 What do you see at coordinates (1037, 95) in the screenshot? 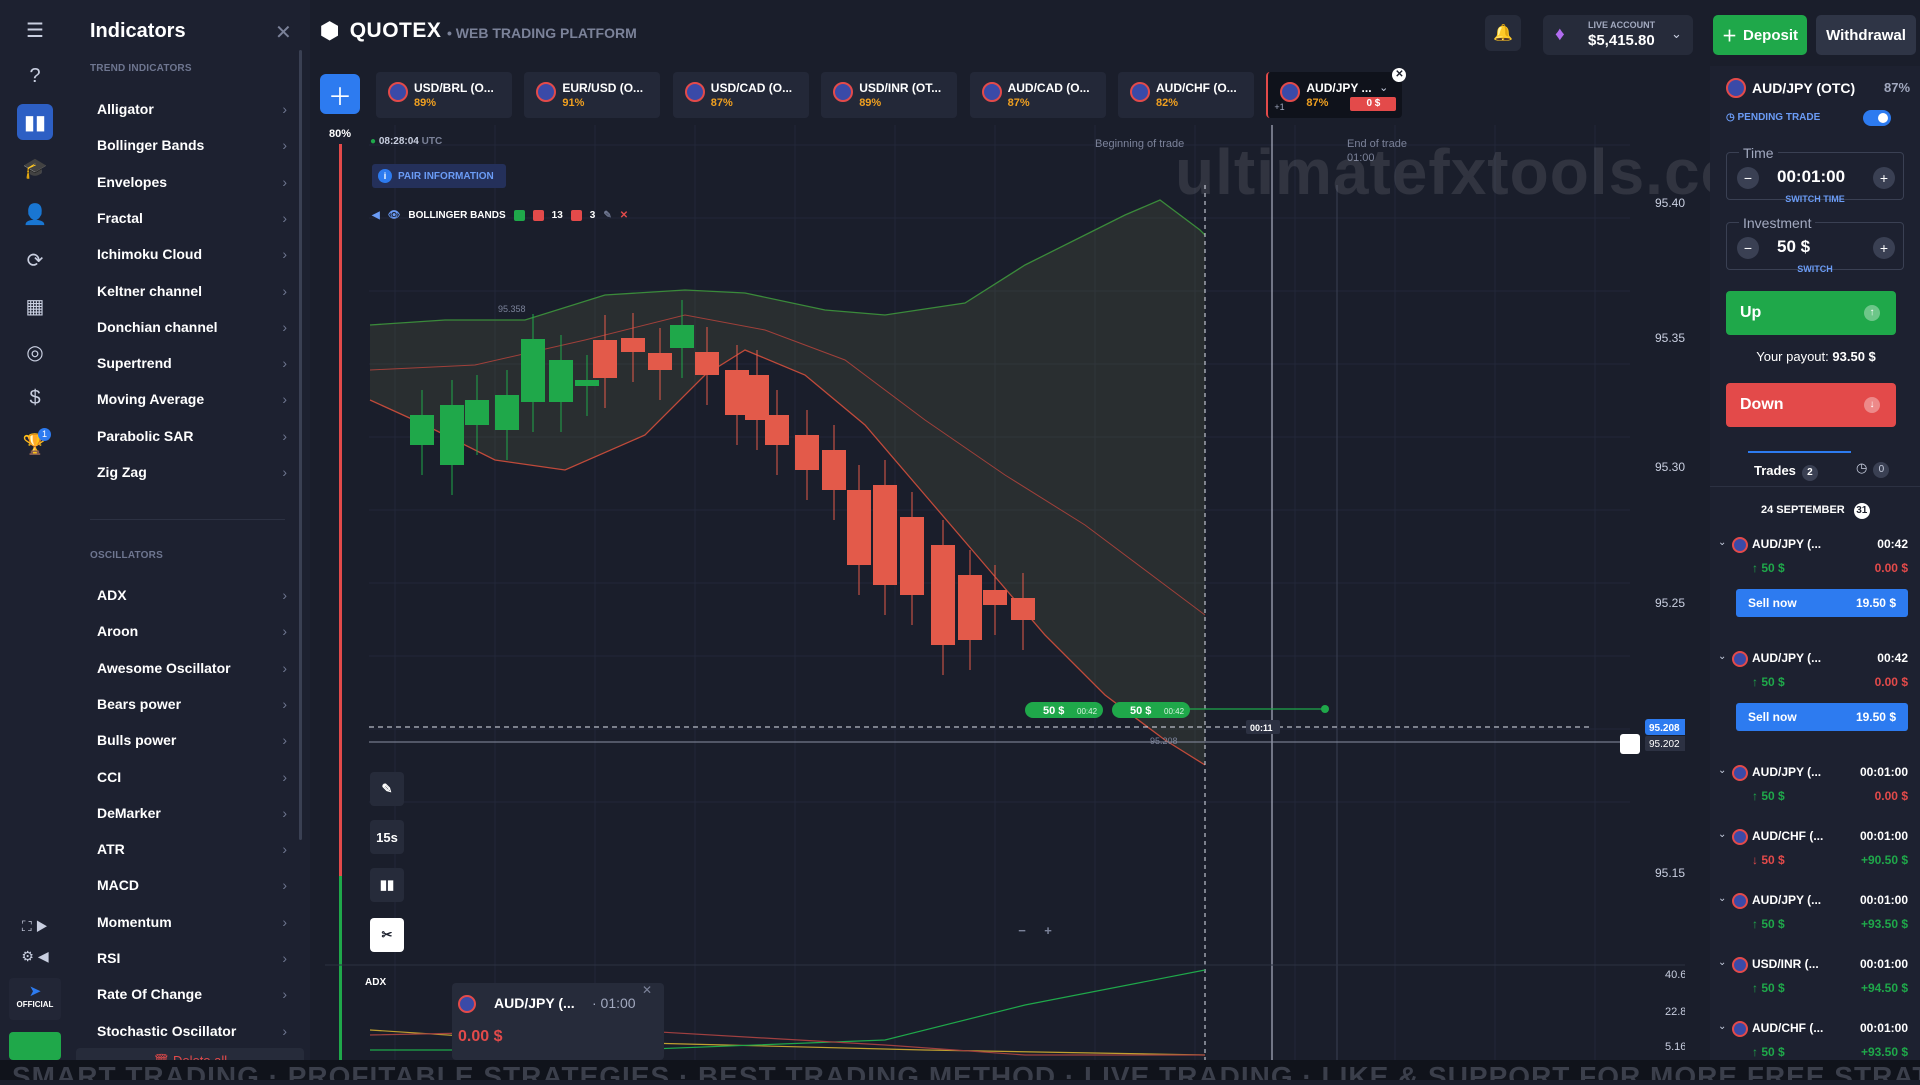
I see `asset-tab: AUD/CAD (O... 87%` at bounding box center [1037, 95].